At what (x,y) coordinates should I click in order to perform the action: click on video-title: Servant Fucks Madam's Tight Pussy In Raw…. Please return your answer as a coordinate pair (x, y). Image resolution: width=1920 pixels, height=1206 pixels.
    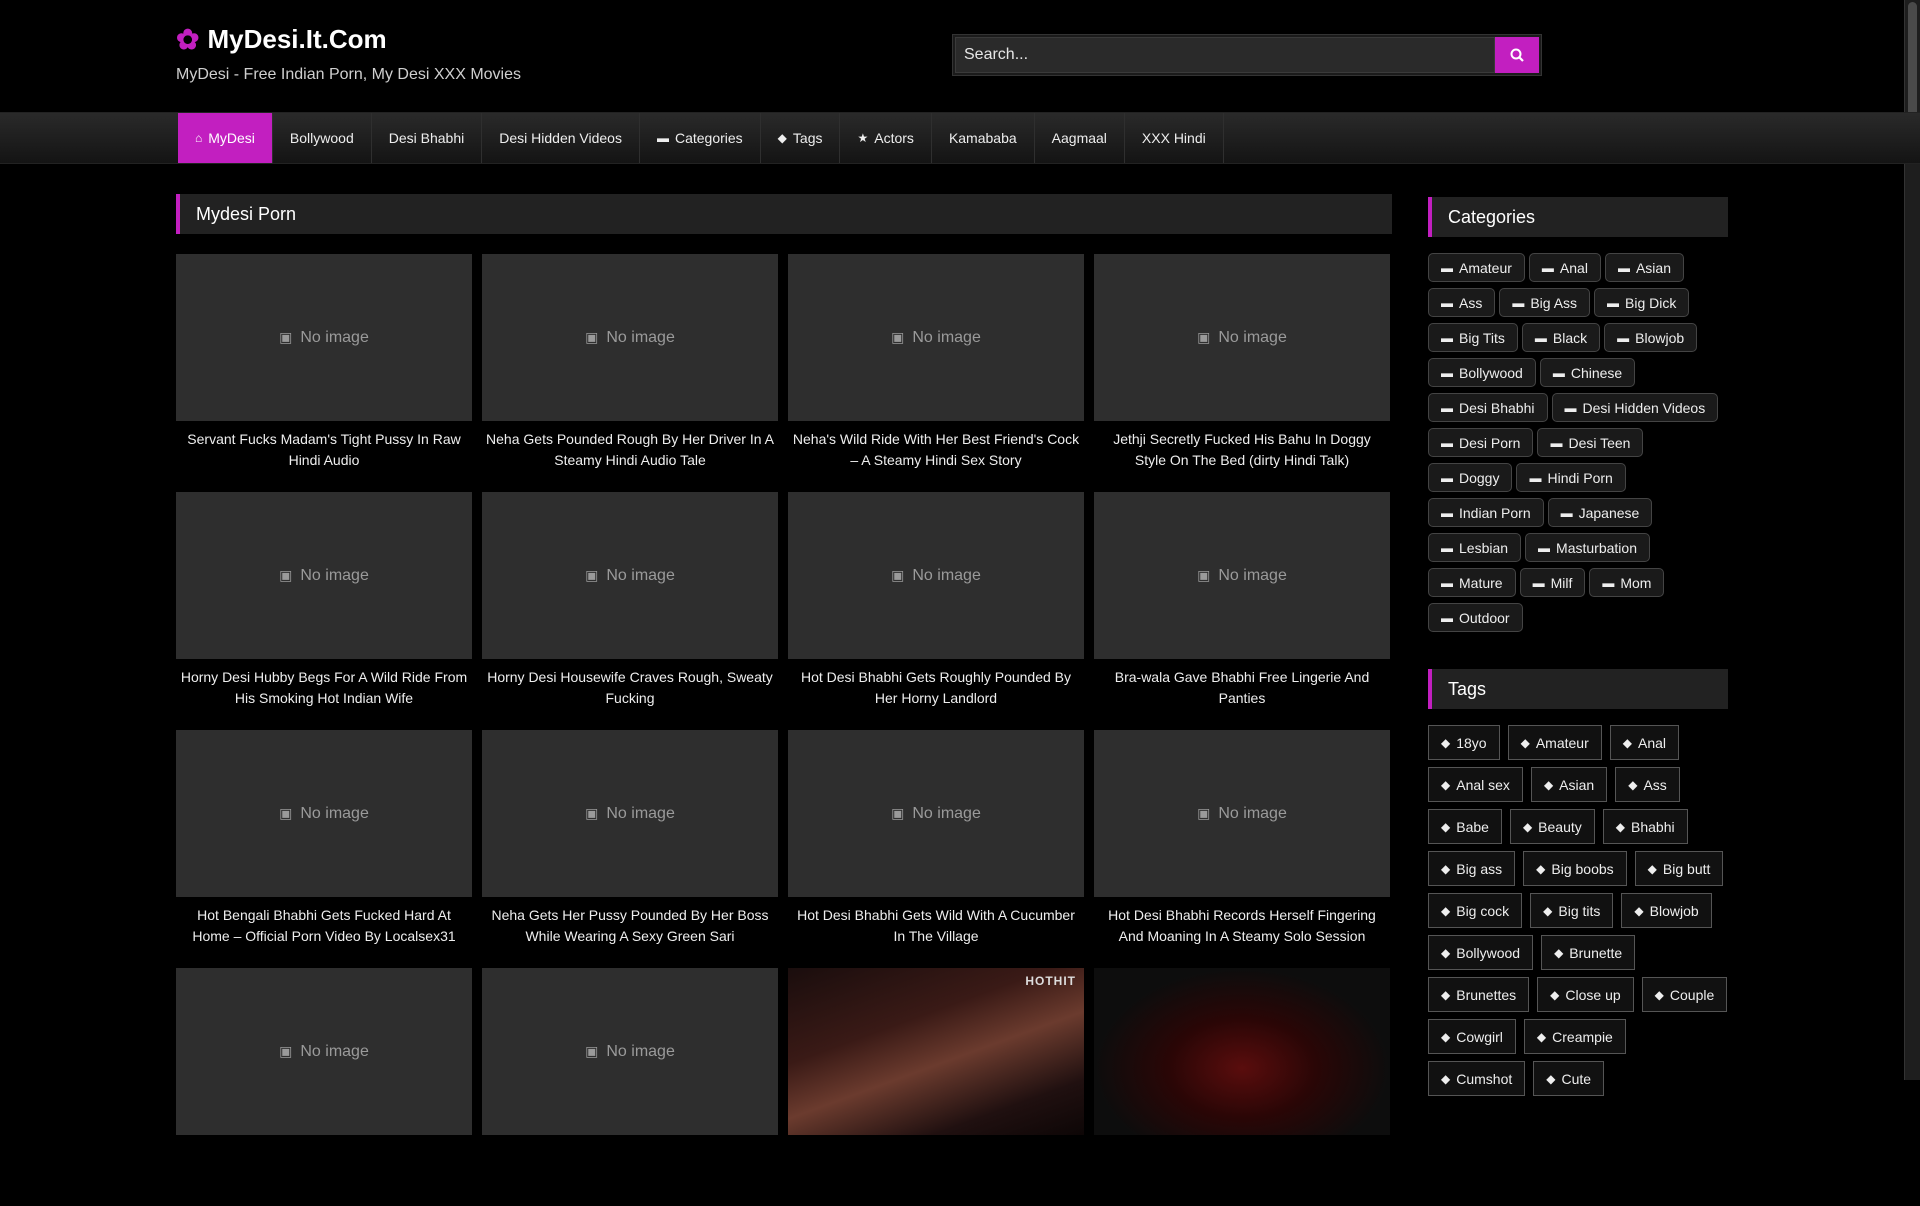
    Looking at the image, I should click on (324, 450).